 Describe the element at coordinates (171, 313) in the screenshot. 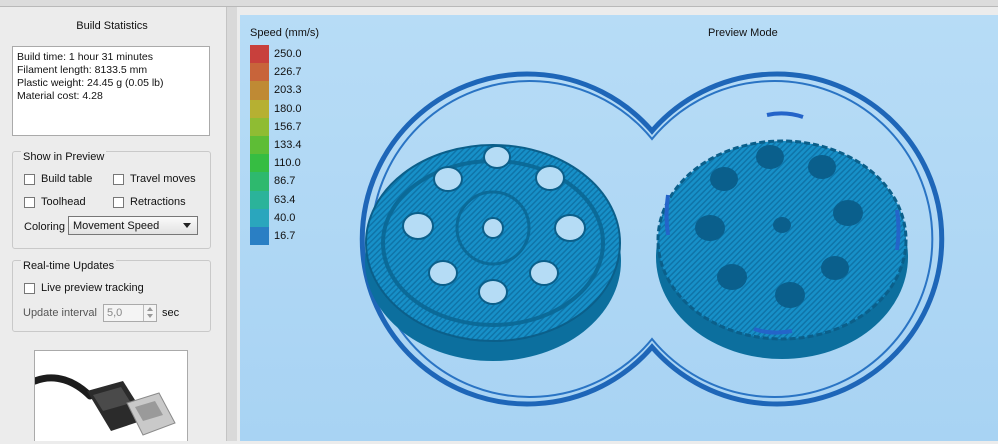

I see `update-interval-unit: sec` at that location.